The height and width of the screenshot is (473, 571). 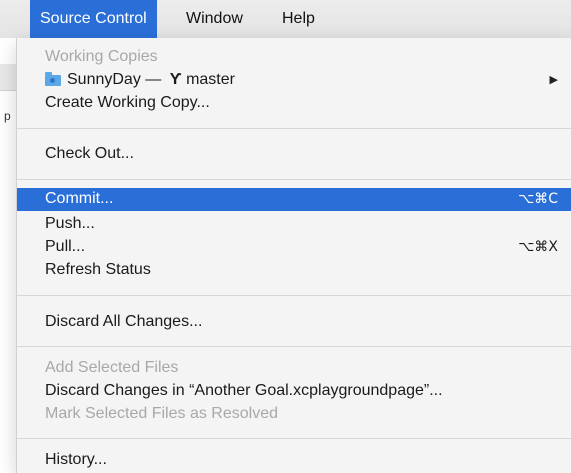 I want to click on working-copy-label: SunnyDay — Ƴmaster, so click(x=151, y=80).